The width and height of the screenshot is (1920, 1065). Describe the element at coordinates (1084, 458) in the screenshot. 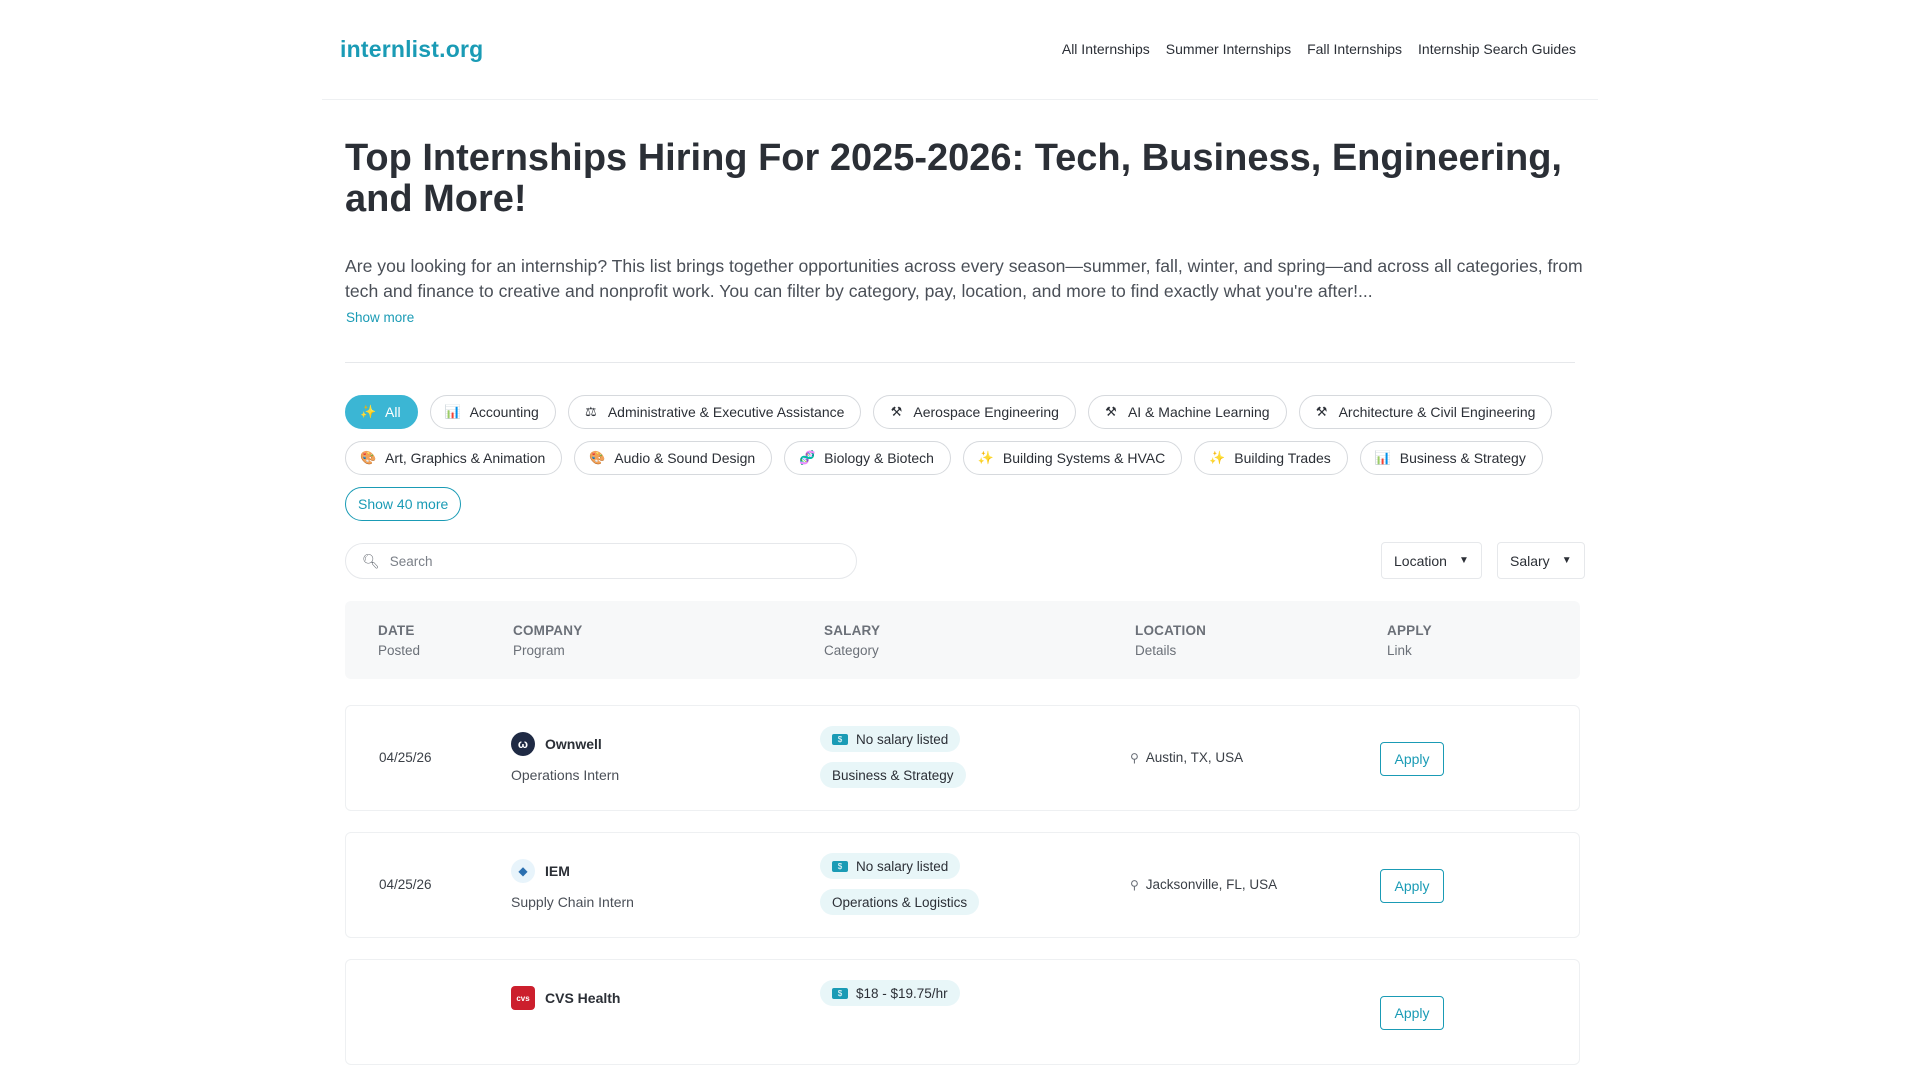

I see `chip-label: Building Systems & HVAC` at that location.